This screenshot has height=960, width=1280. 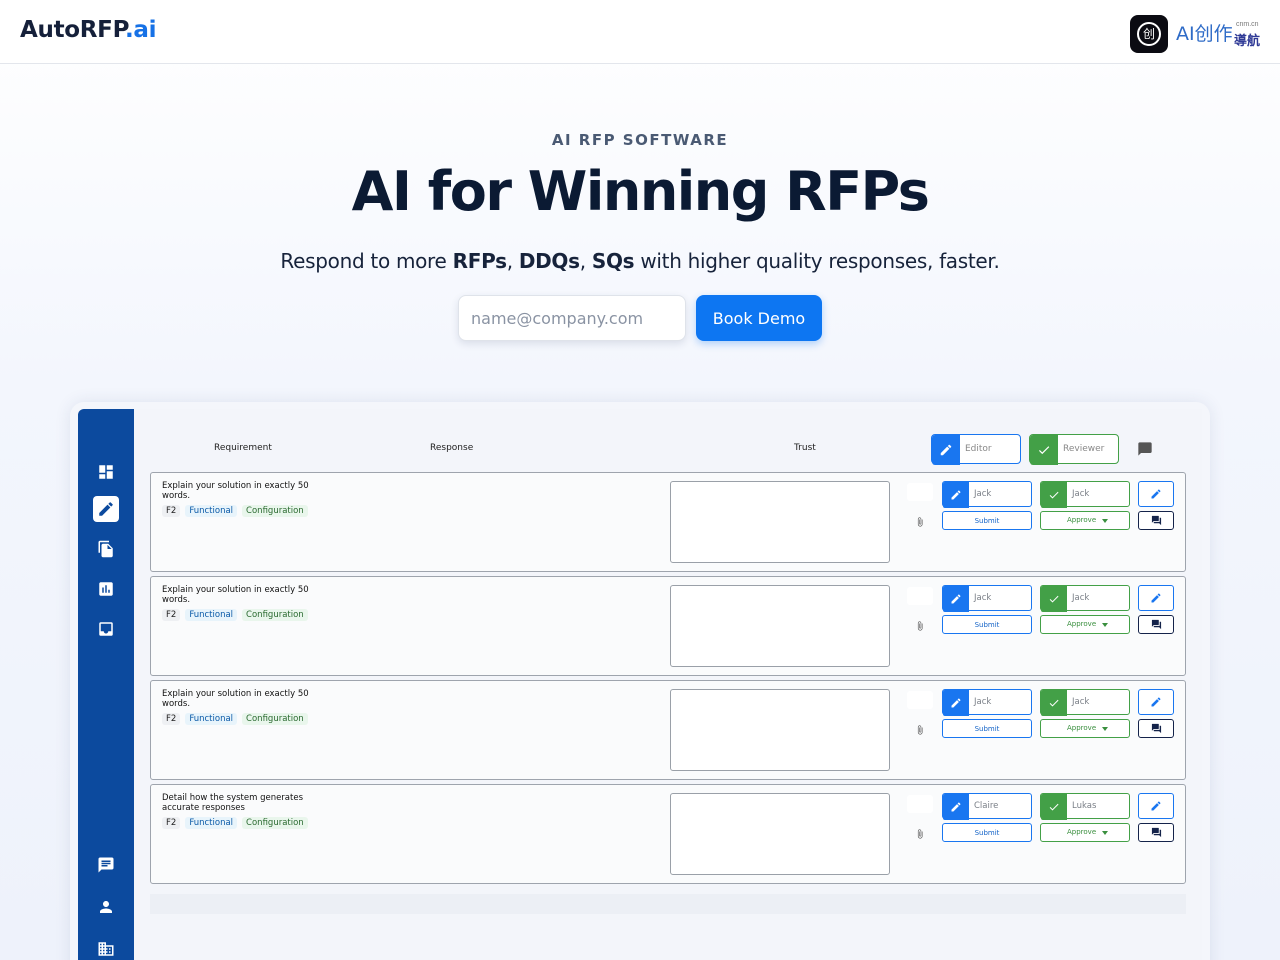 What do you see at coordinates (572, 318) in the screenshot?
I see `email-input` at bounding box center [572, 318].